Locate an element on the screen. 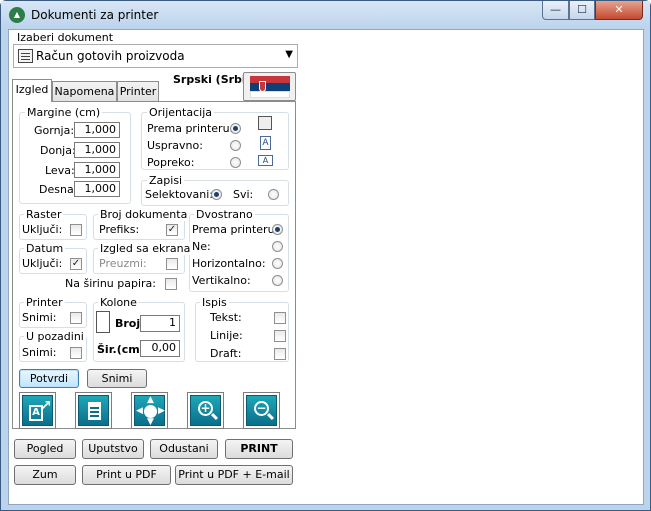 This screenshot has width=651, height=511. confirm-button: Potvrdi is located at coordinates (49, 378).